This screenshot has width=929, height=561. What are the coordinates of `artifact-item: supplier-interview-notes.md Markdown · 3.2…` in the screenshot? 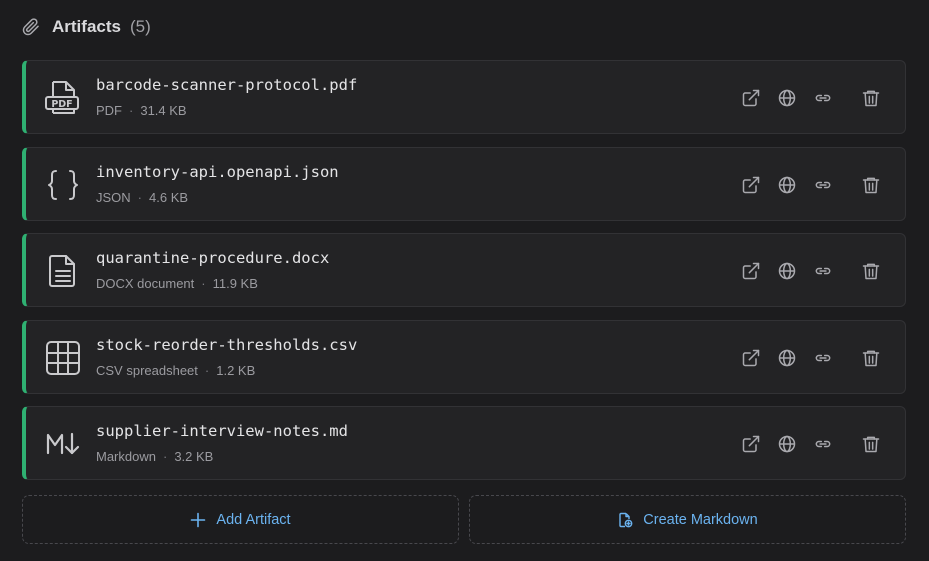 It's located at (464, 443).